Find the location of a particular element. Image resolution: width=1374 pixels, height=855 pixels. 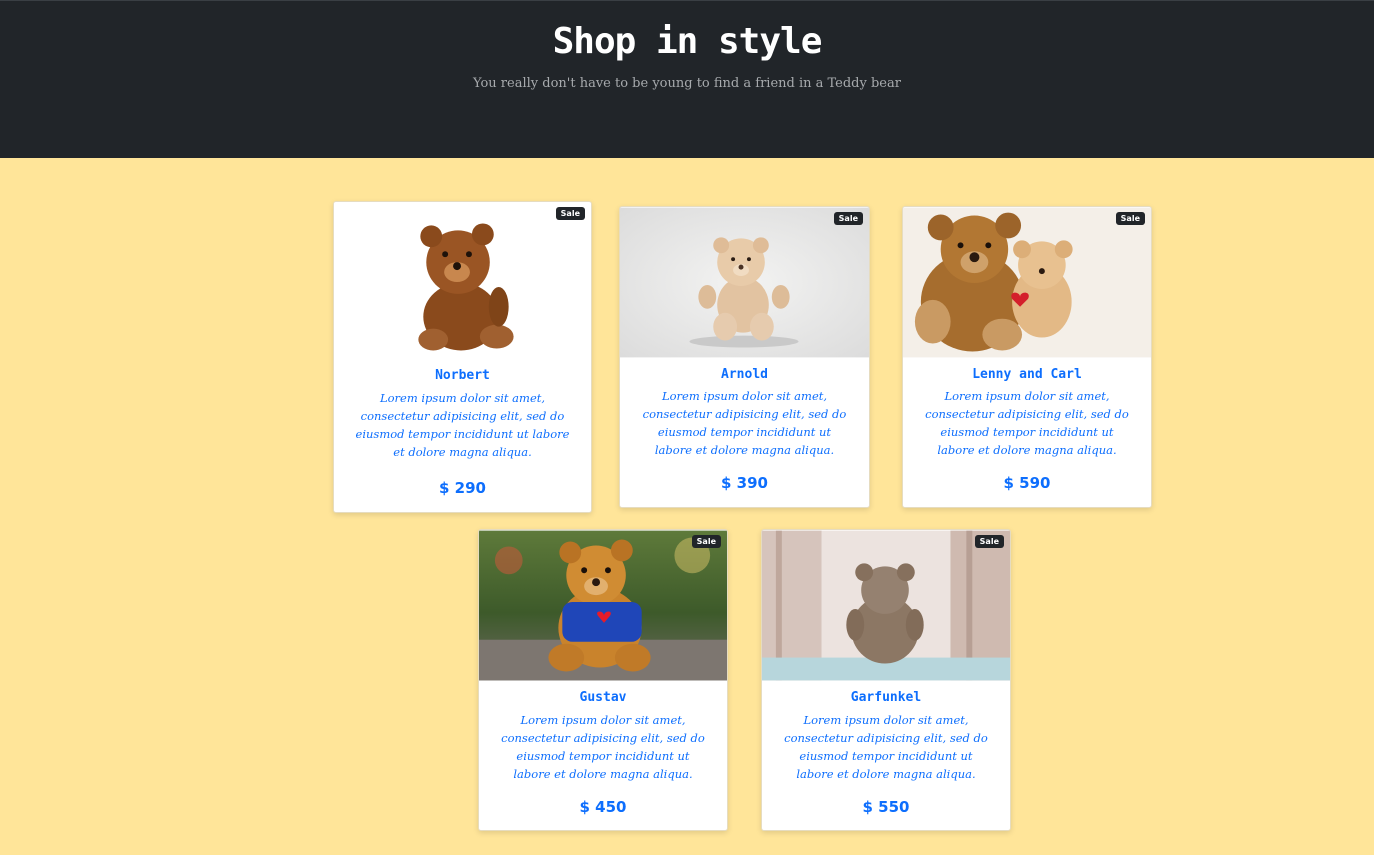

product-name: Garfunkel is located at coordinates (886, 697).